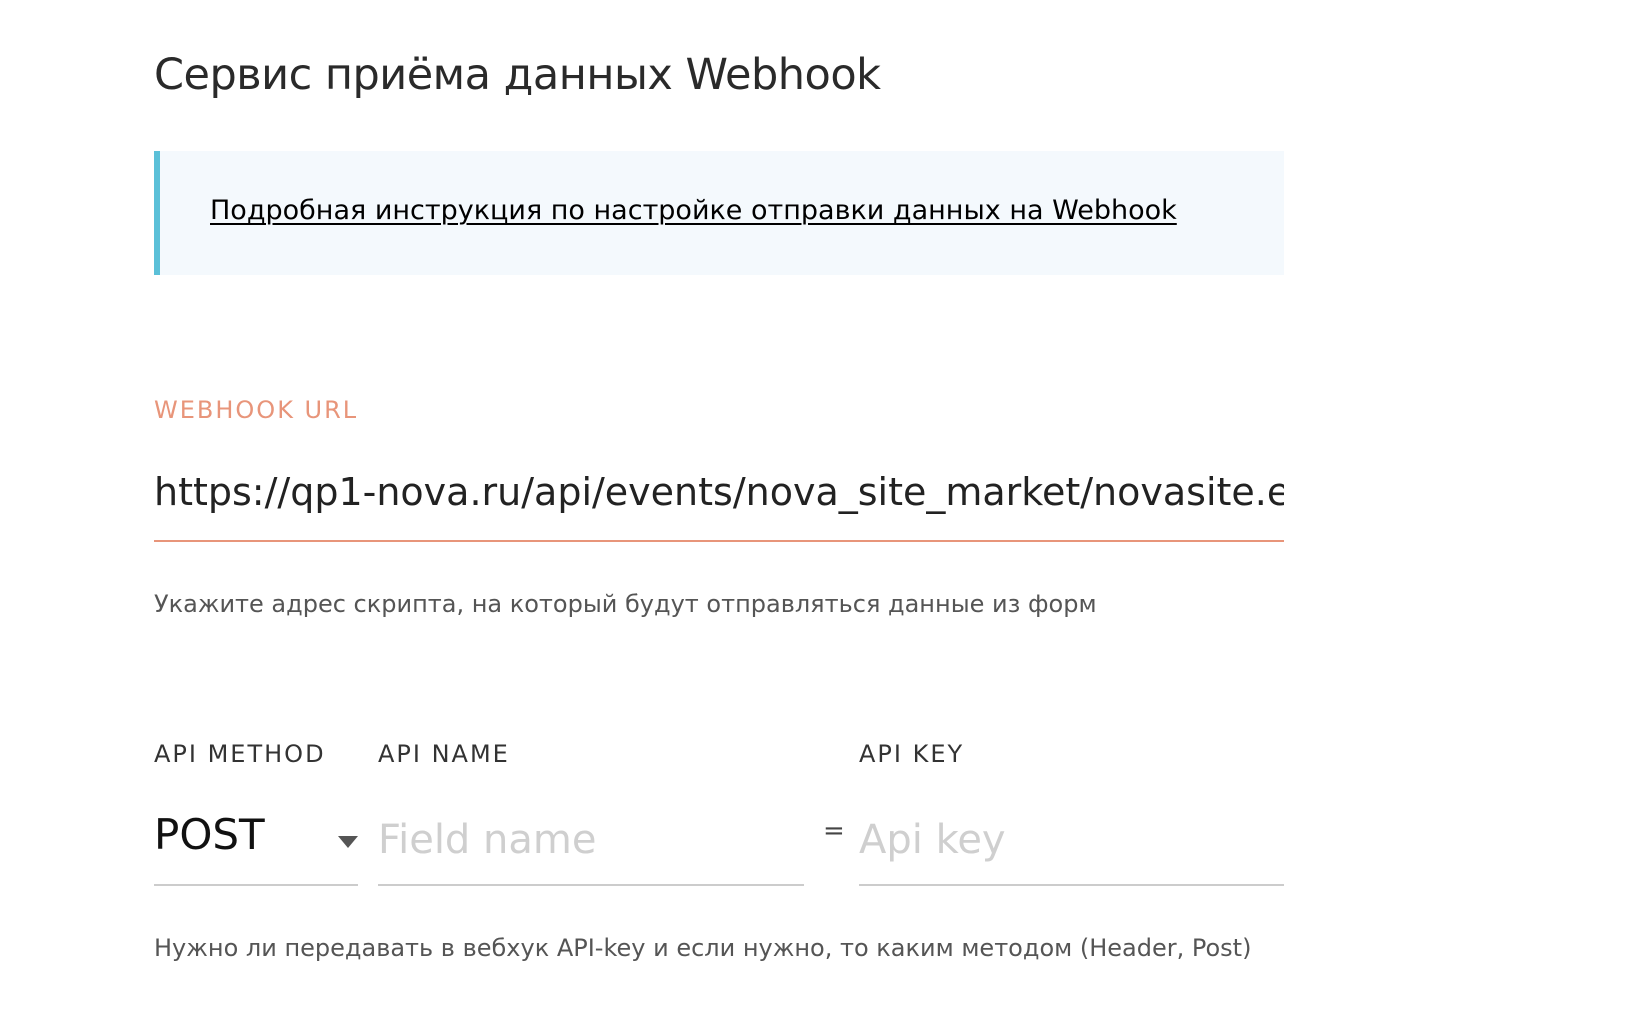  Describe the element at coordinates (719, 492) in the screenshot. I see `webhook-url-input` at that location.